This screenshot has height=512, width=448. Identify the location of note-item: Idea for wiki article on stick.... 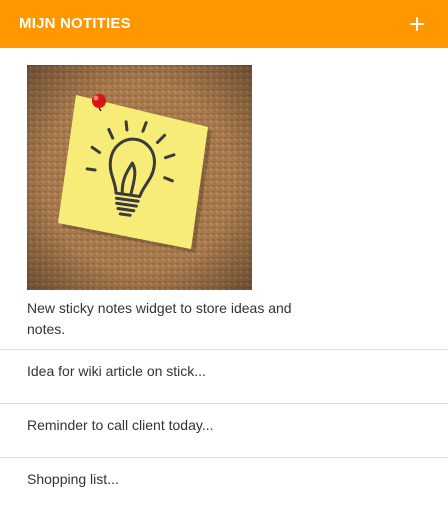
(224, 377).